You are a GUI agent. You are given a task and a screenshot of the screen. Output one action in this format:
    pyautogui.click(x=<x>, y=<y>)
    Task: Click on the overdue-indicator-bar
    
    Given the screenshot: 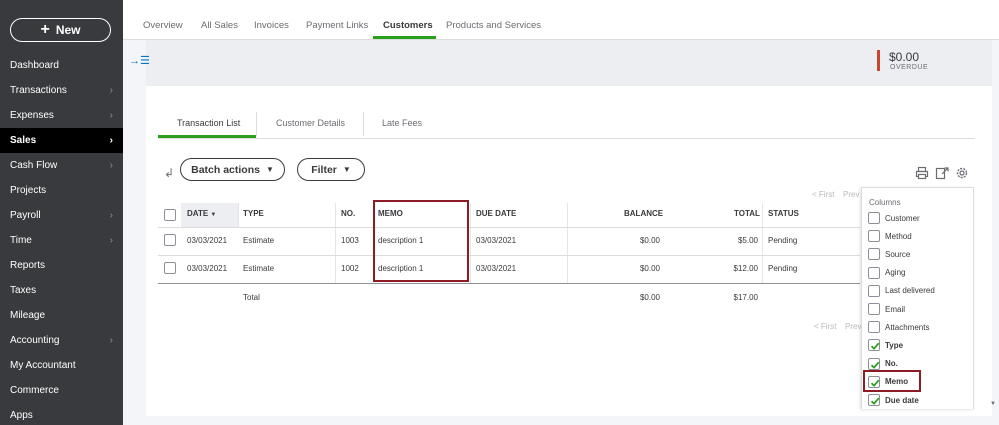 What is the action you would take?
    pyautogui.click(x=878, y=60)
    